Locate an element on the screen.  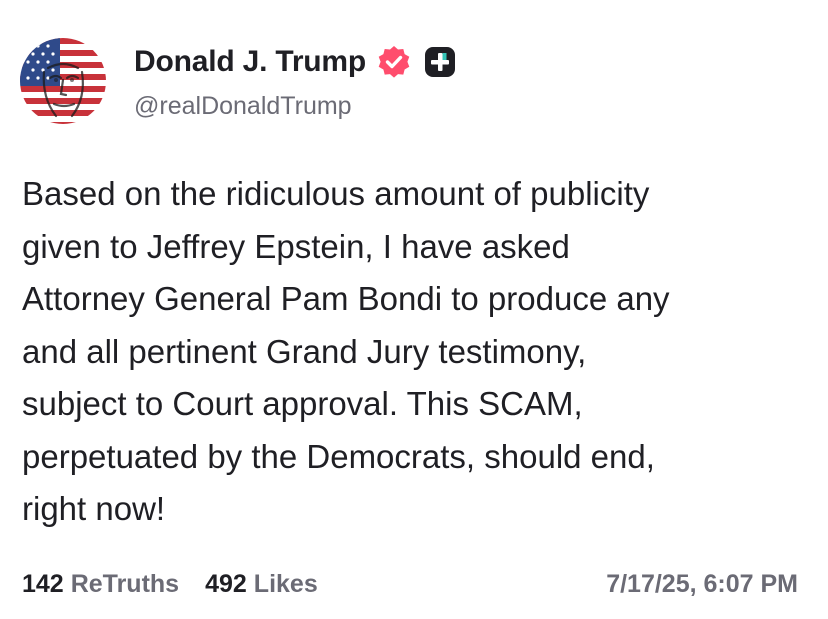
retruths-stat: 142 ReTruths is located at coordinates (100, 584).